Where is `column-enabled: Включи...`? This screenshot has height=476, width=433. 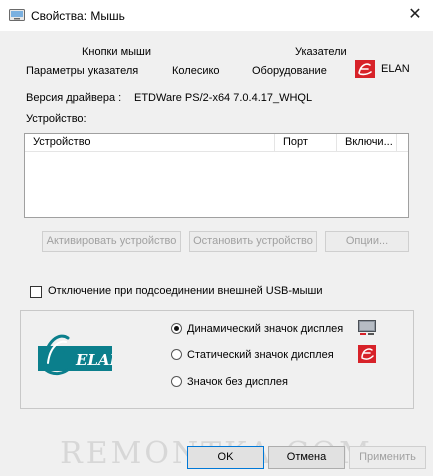 column-enabled: Включи... is located at coordinates (367, 143).